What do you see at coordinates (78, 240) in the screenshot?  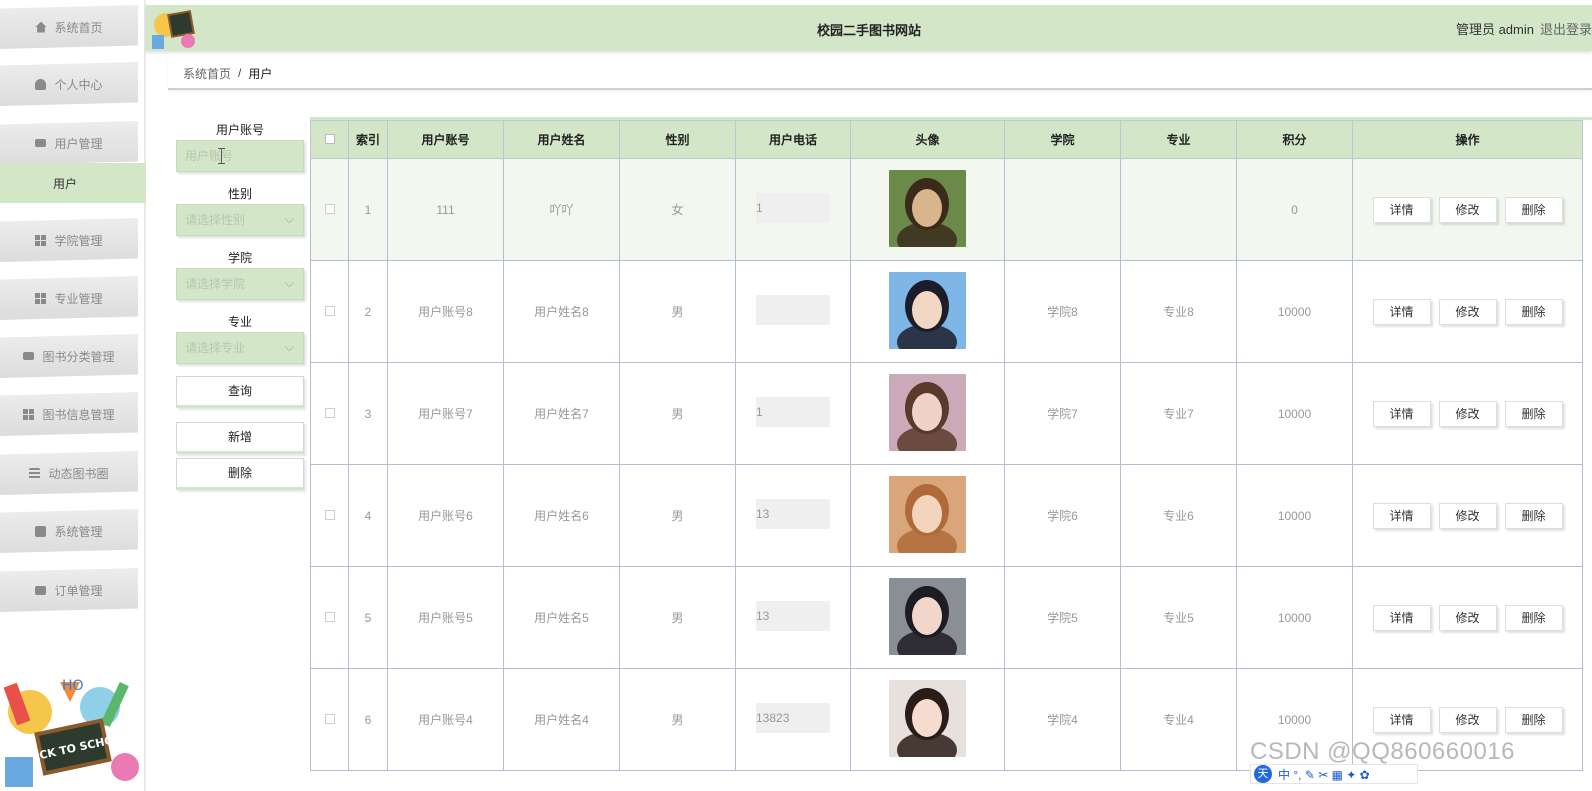 I see `sidebar-item-label: 学院管理` at bounding box center [78, 240].